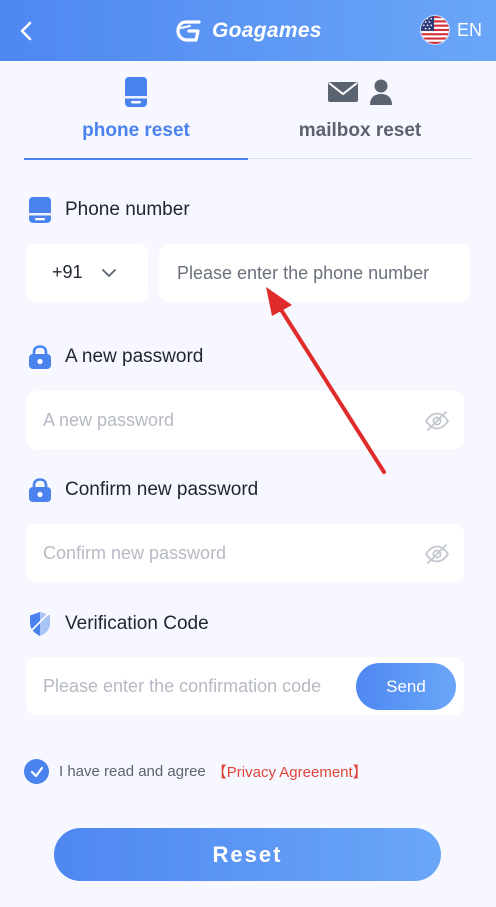 This screenshot has height=907, width=496. What do you see at coordinates (247, 854) in the screenshot?
I see `reset-button: Reset` at bounding box center [247, 854].